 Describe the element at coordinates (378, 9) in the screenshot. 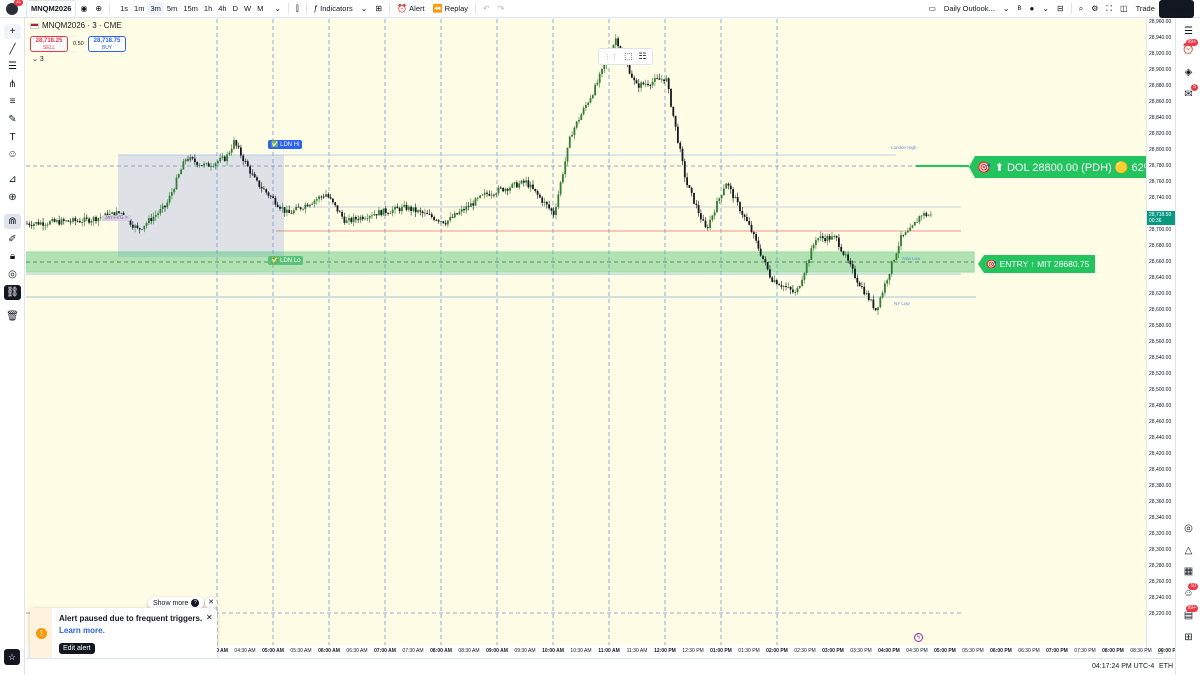

I see `templates-icon: ⊞` at that location.